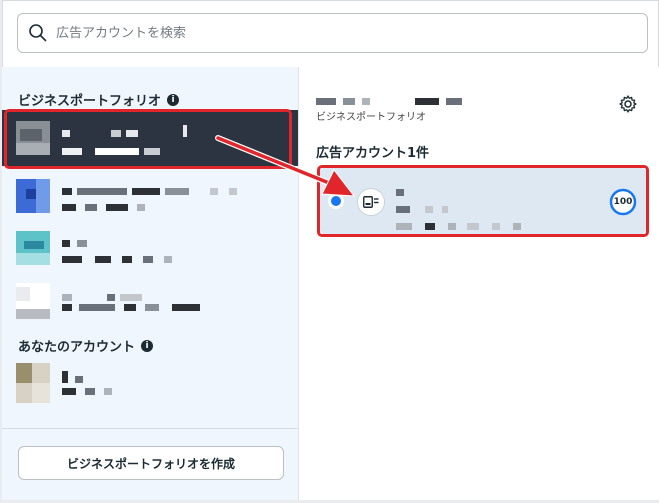 The width and height of the screenshot is (659, 503). Describe the element at coordinates (150, 428) in the screenshot. I see `divider` at that location.